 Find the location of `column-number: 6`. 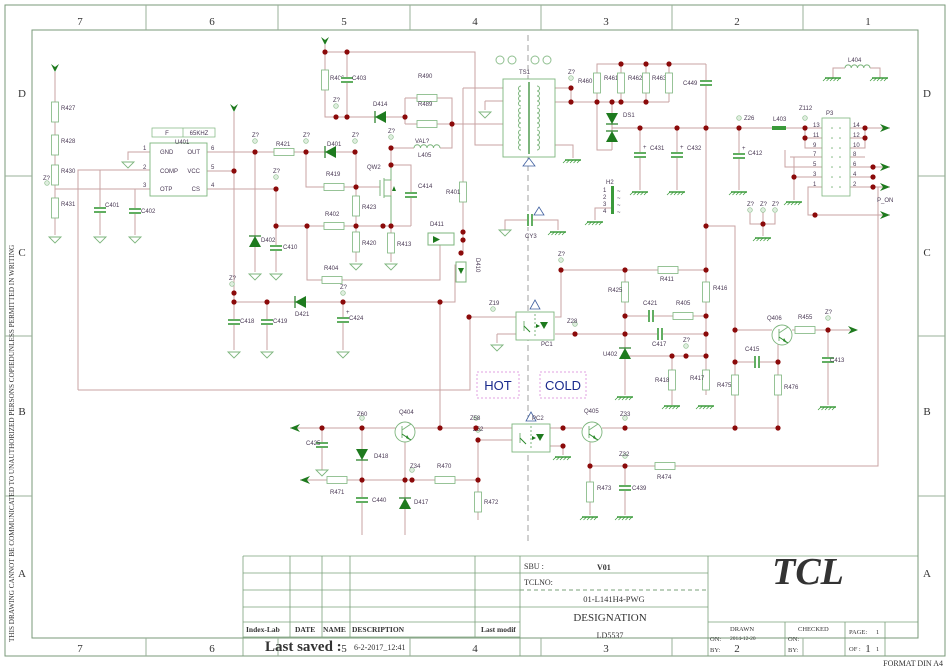

column-number: 6 is located at coordinates (212, 649).